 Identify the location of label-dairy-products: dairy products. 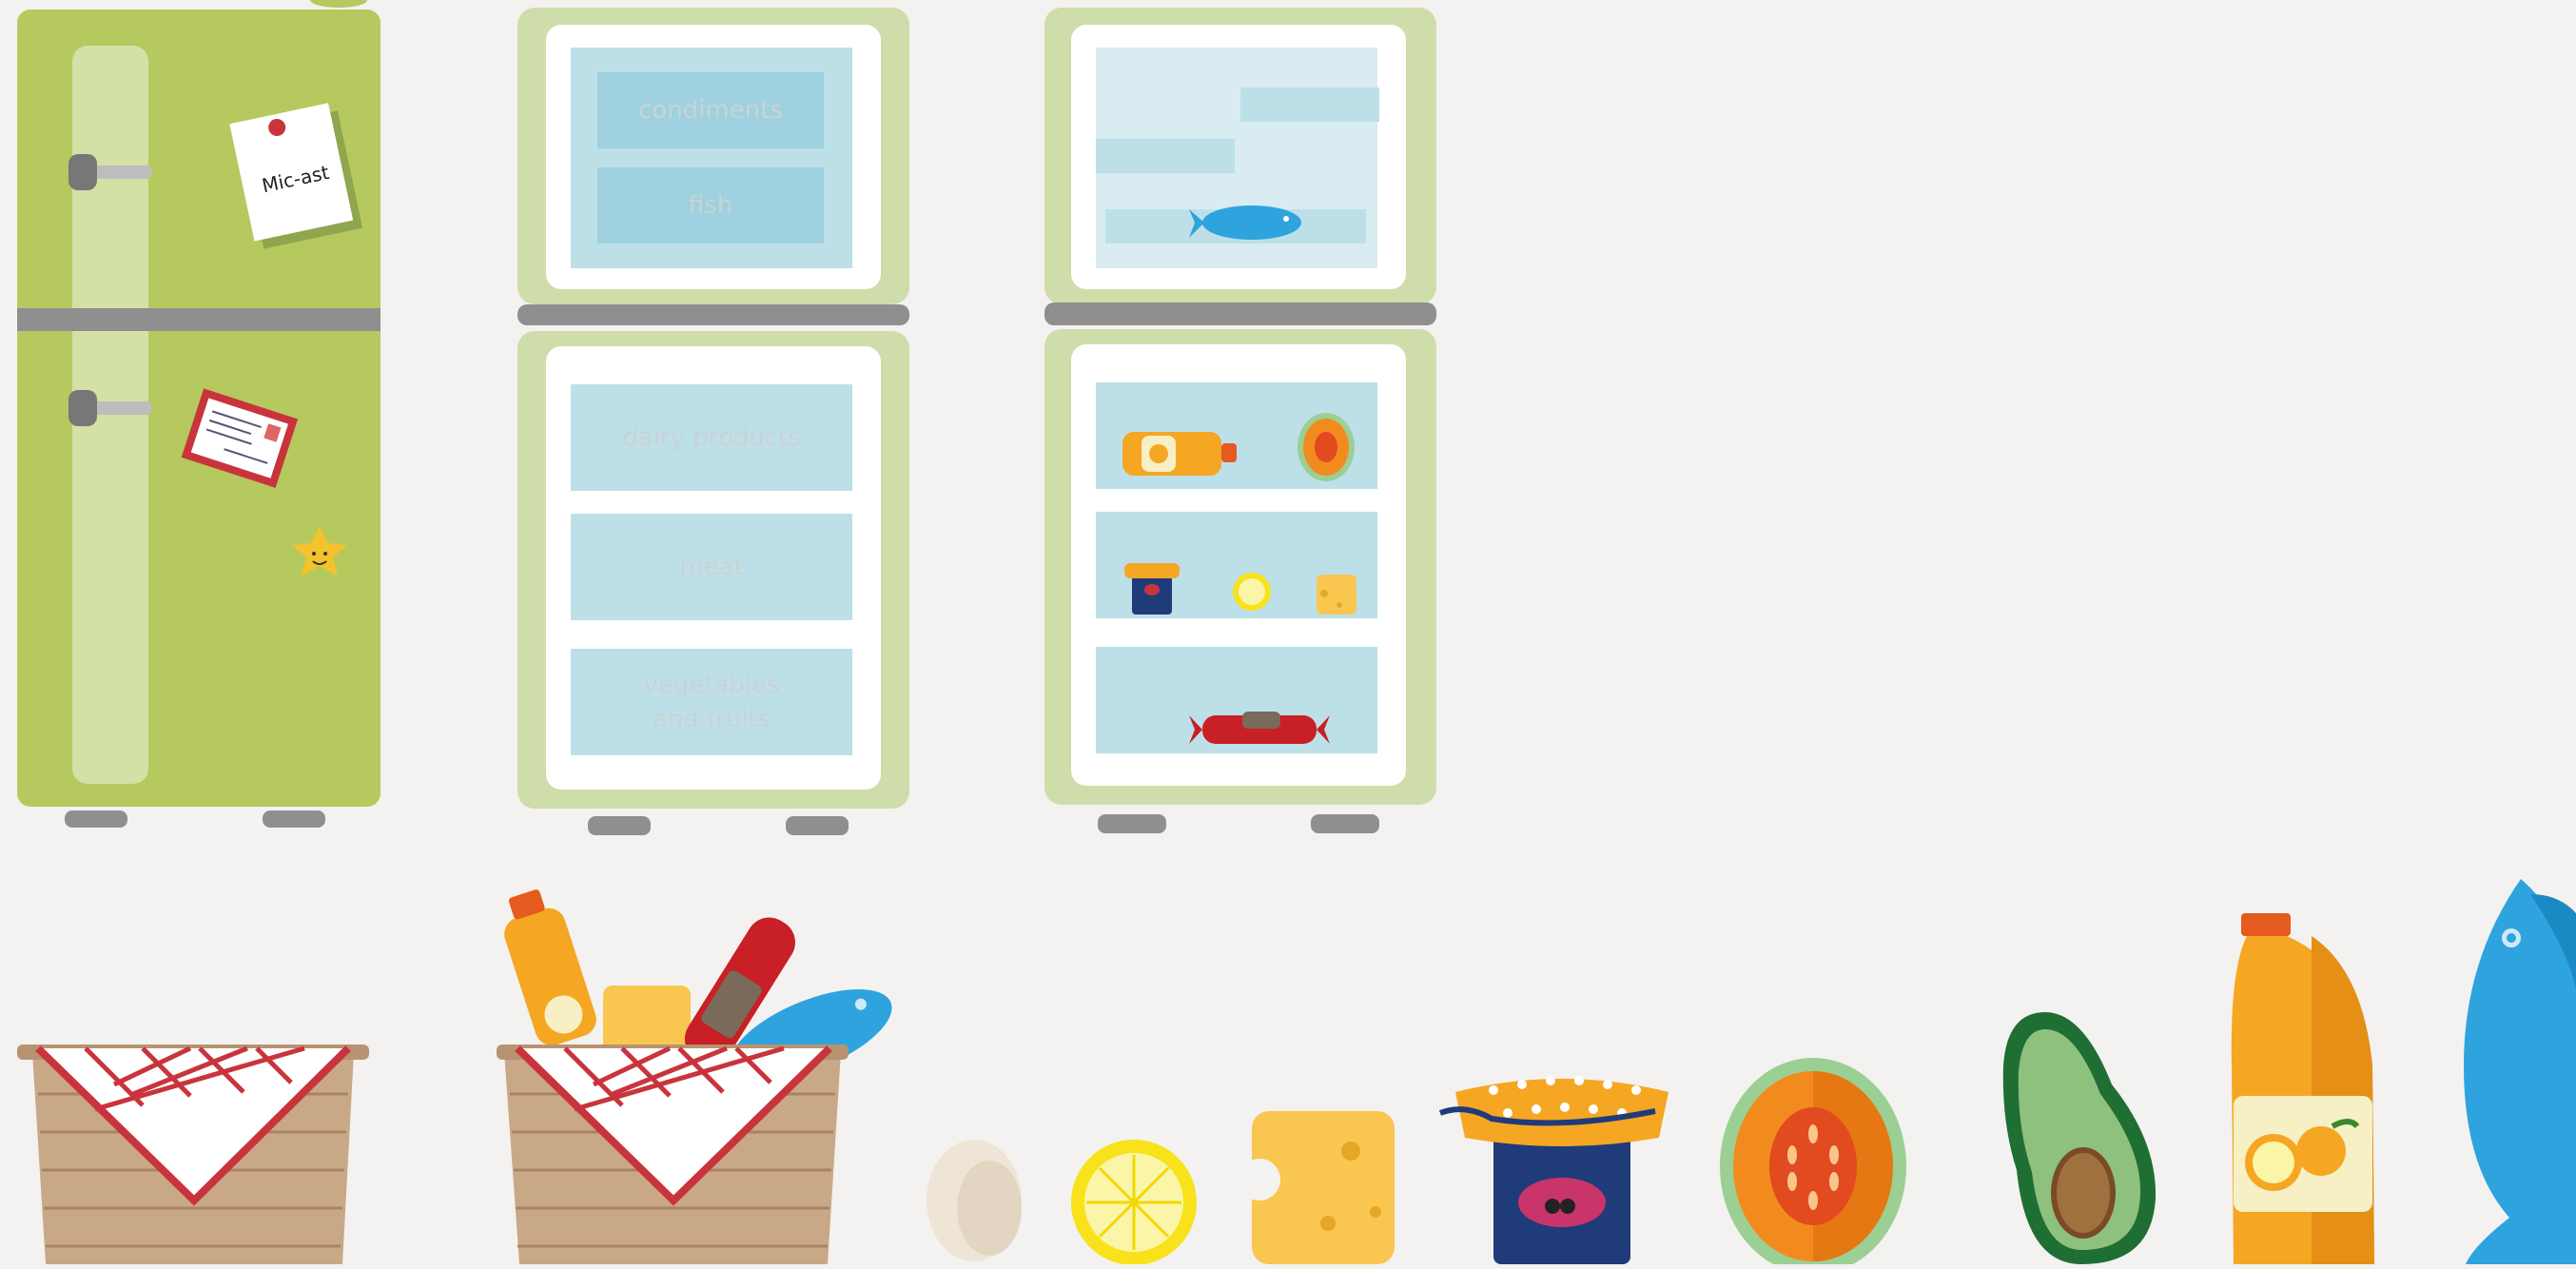
(711, 437).